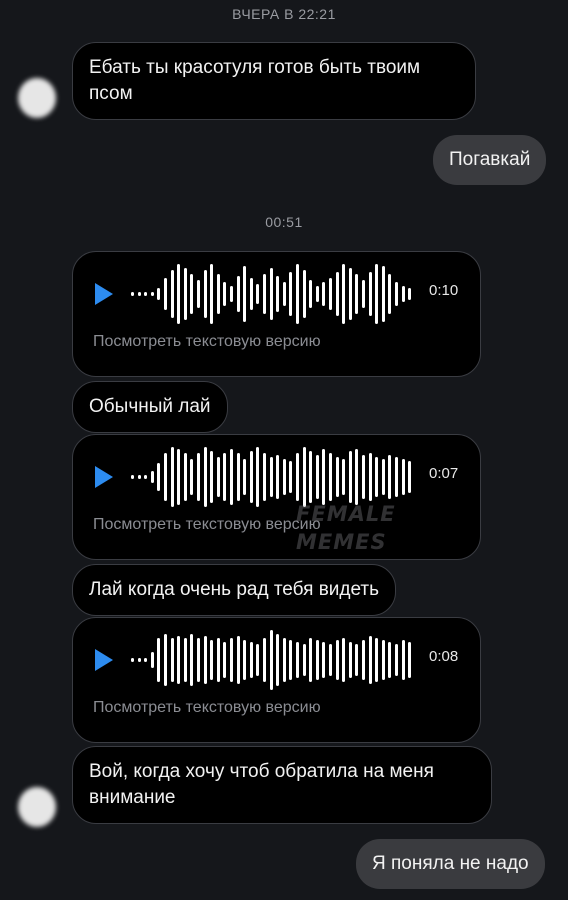 This screenshot has width=568, height=900. What do you see at coordinates (255, 80) in the screenshot?
I see `message-text: Ебать ты красотуля готов быть твоим псом` at bounding box center [255, 80].